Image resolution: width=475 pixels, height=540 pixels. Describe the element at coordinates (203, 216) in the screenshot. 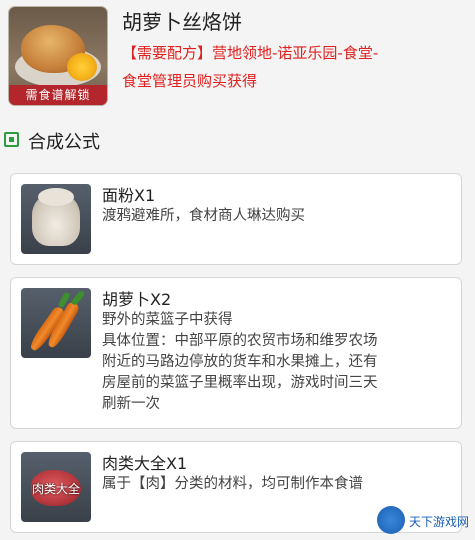

I see `ingredient-description: 渡鸦避难所，食材商人琳达购买` at that location.